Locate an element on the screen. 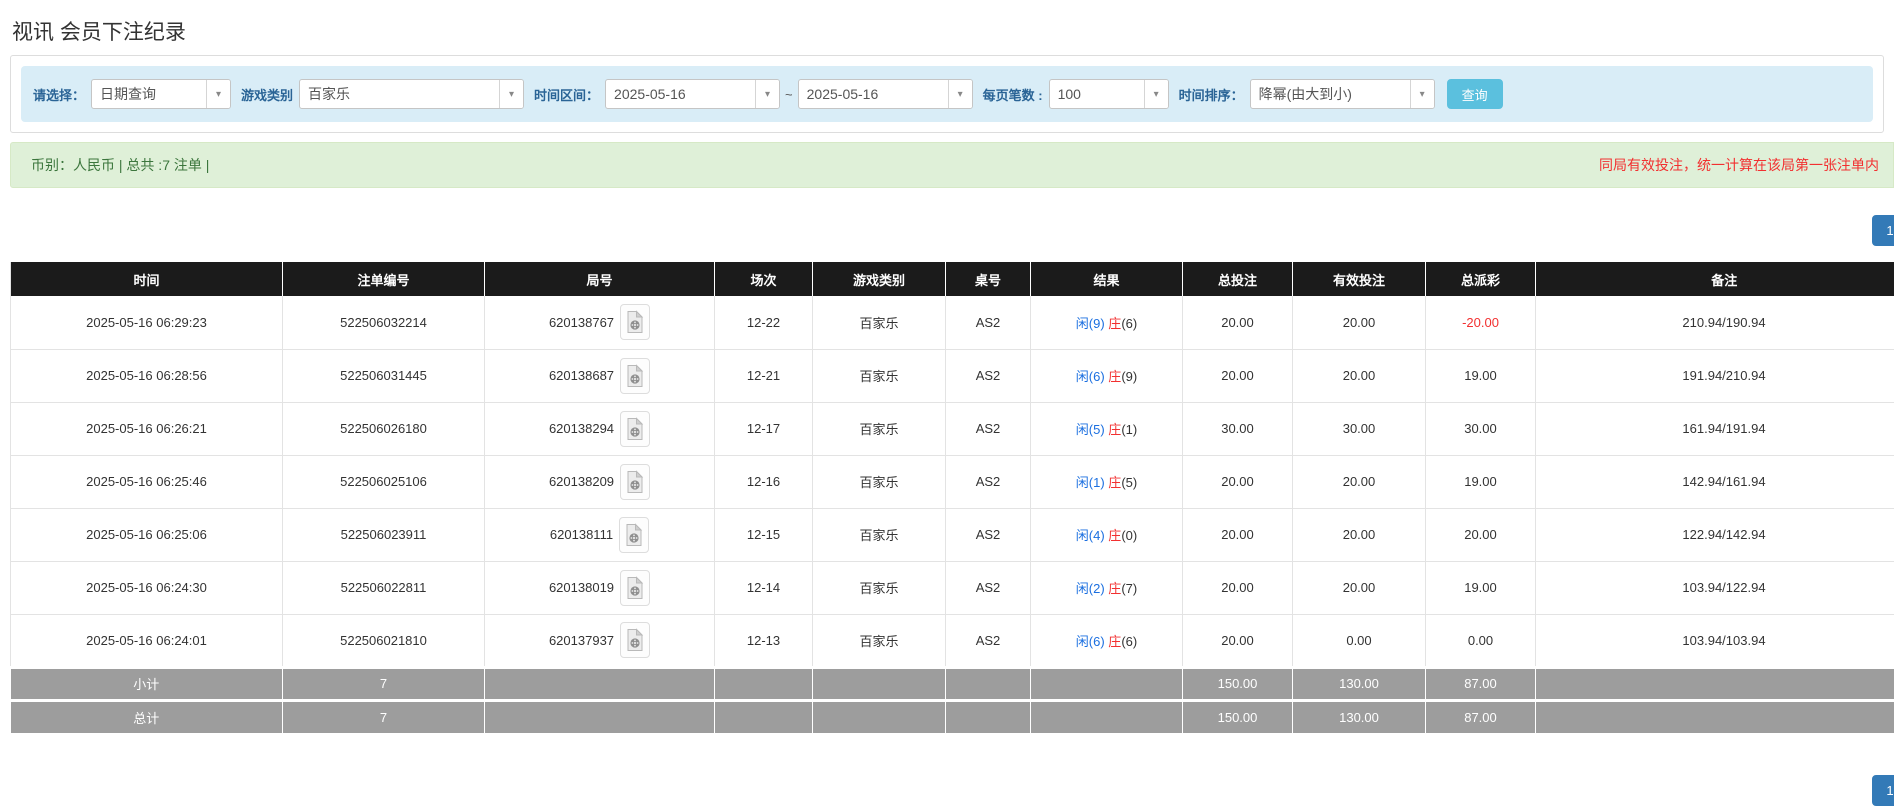  grand-total-total-bet: 150.00 is located at coordinates (1237, 715).